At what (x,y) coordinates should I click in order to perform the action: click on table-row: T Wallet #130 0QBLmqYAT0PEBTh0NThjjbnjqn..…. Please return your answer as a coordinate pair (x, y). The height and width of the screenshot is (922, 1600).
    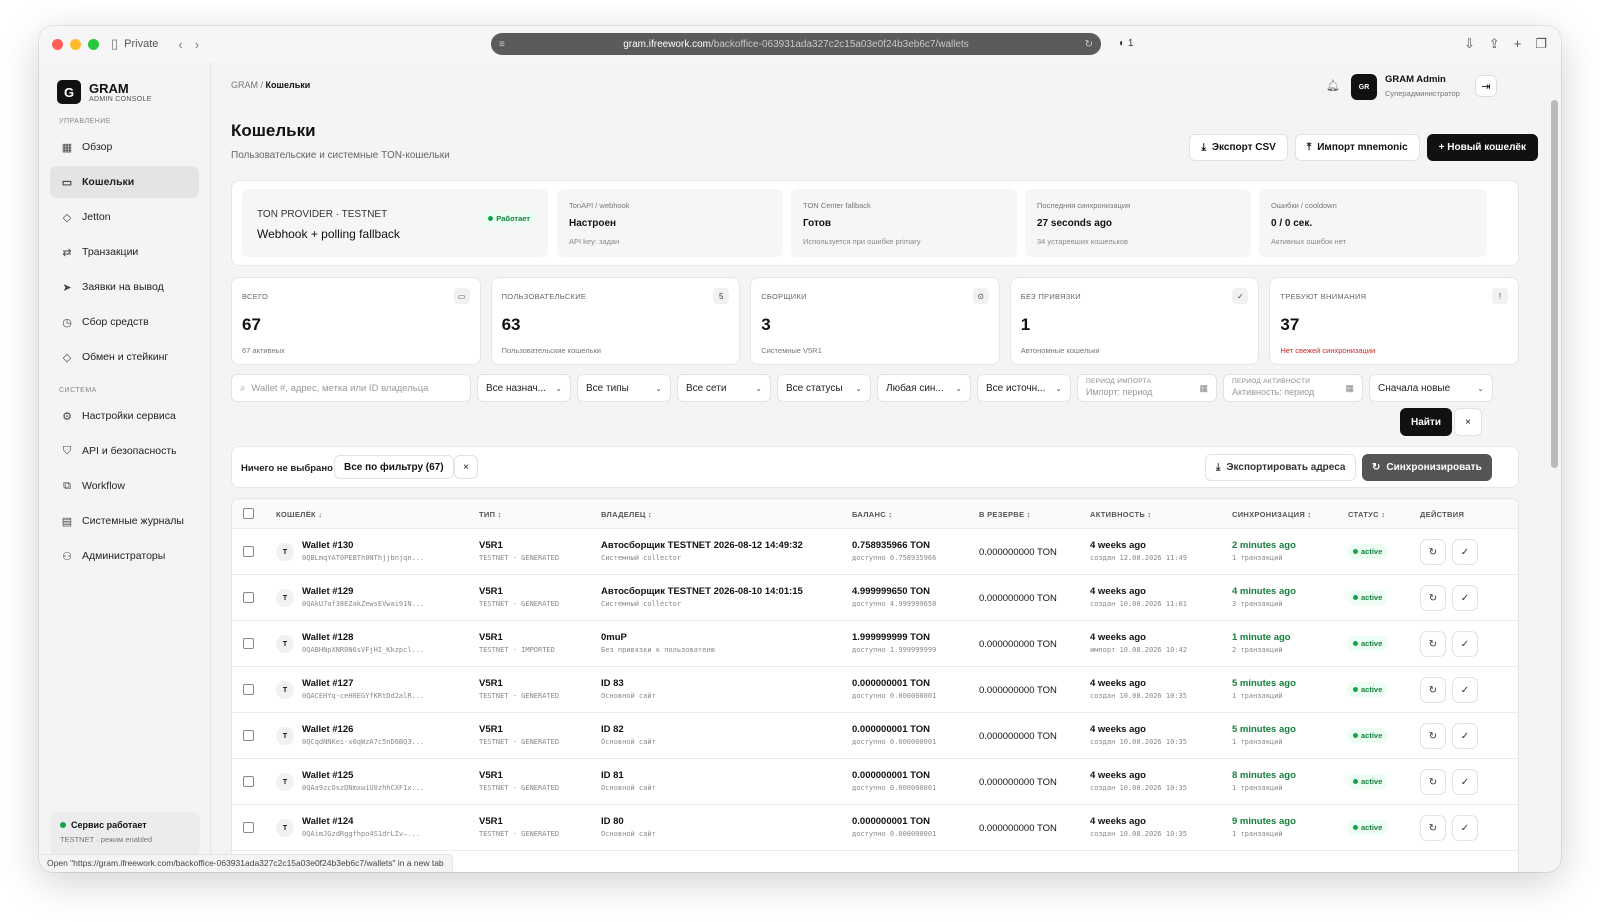
    Looking at the image, I should click on (875, 552).